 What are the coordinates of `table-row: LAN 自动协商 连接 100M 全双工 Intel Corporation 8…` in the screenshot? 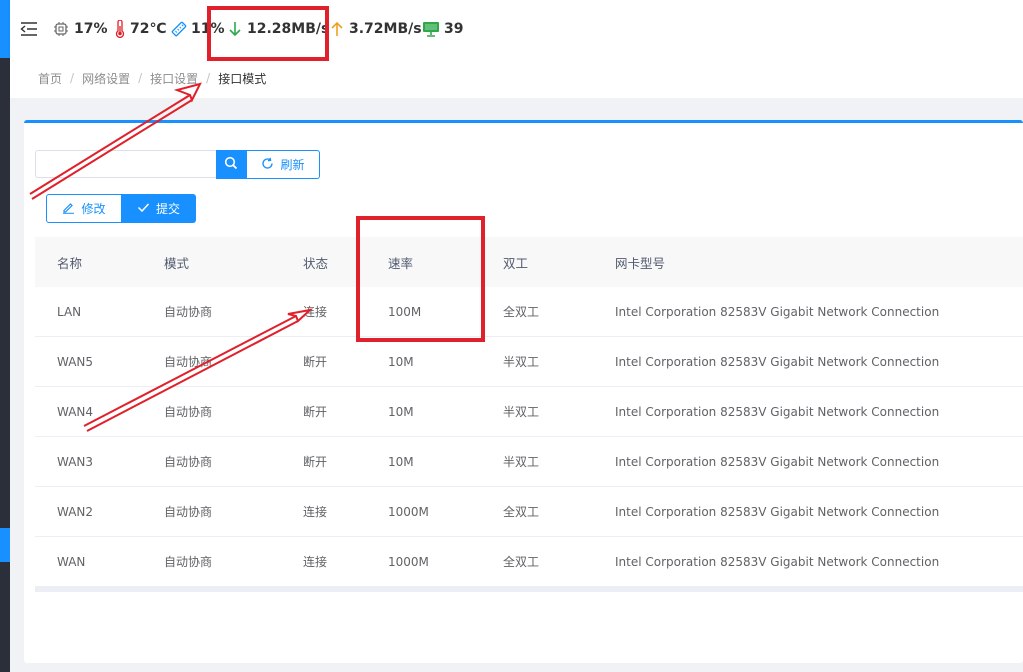 It's located at (529, 312).